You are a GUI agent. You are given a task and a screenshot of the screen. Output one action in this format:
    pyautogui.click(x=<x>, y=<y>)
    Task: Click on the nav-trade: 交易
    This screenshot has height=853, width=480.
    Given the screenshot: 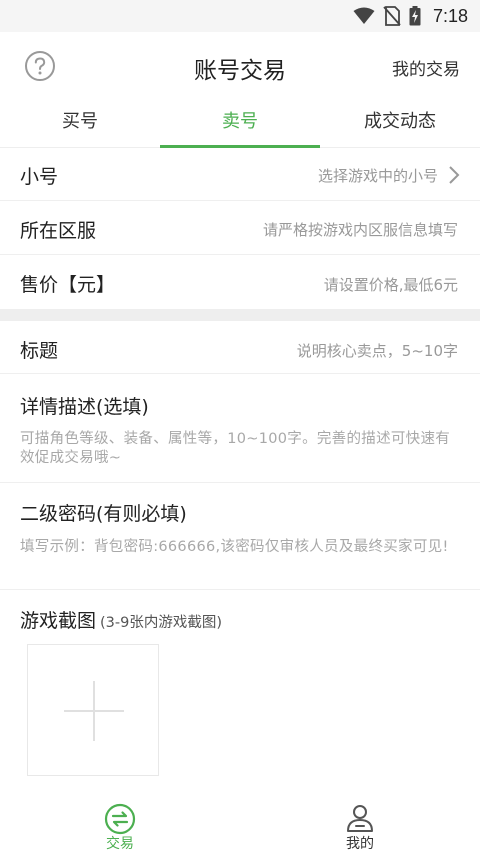 What is the action you would take?
    pyautogui.click(x=120, y=825)
    